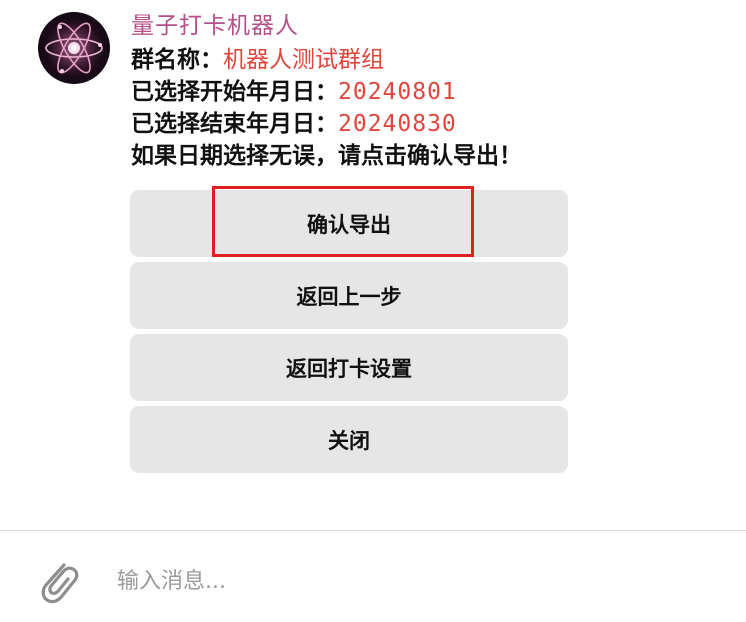  I want to click on bot-avatar, so click(74, 48).